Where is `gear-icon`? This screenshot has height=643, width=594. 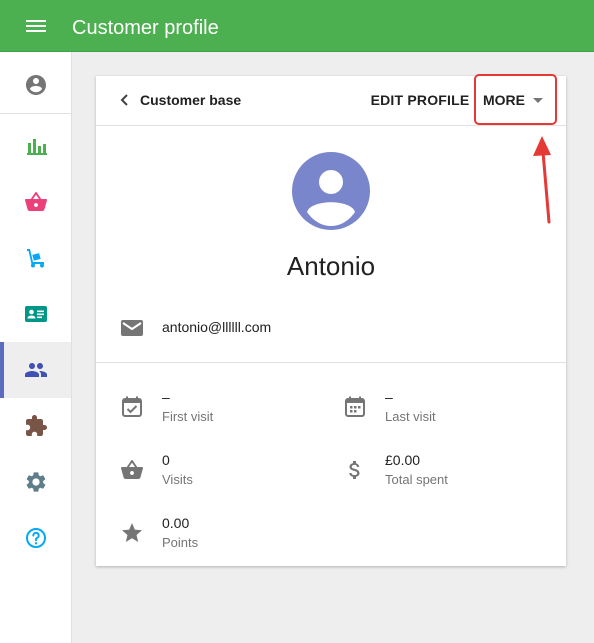 gear-icon is located at coordinates (36, 482).